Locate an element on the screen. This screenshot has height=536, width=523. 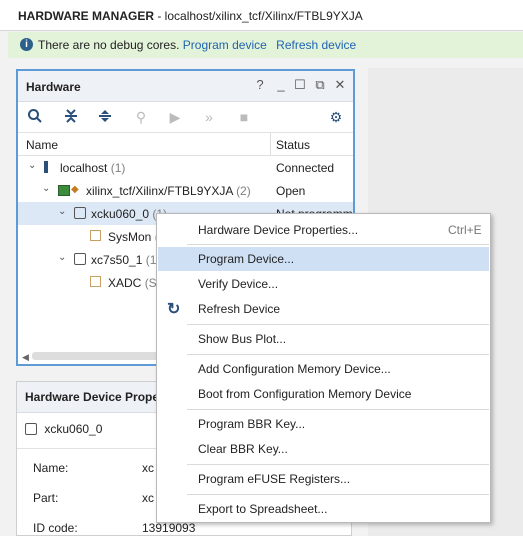
auto-connect-icon: ⚲ is located at coordinates (141, 117).